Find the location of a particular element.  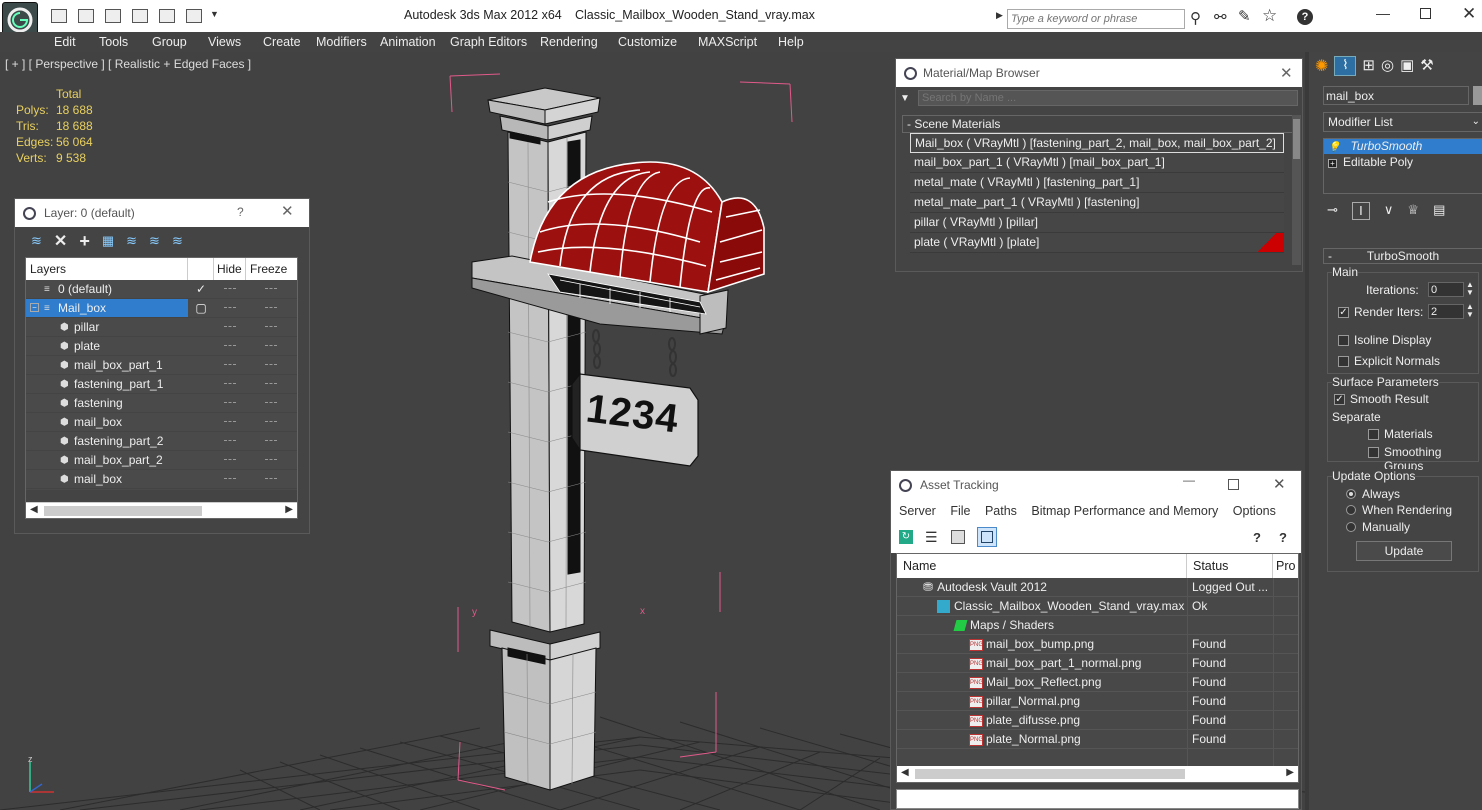

asset-help-icon: ? is located at coordinates (1257, 537).